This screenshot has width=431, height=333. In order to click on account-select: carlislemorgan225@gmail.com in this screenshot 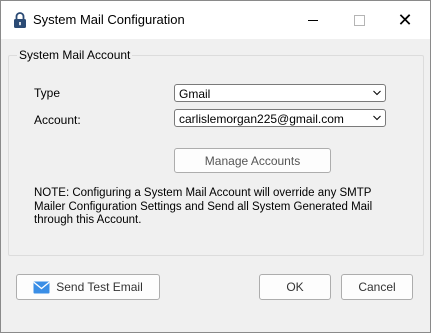, I will do `click(280, 118)`.